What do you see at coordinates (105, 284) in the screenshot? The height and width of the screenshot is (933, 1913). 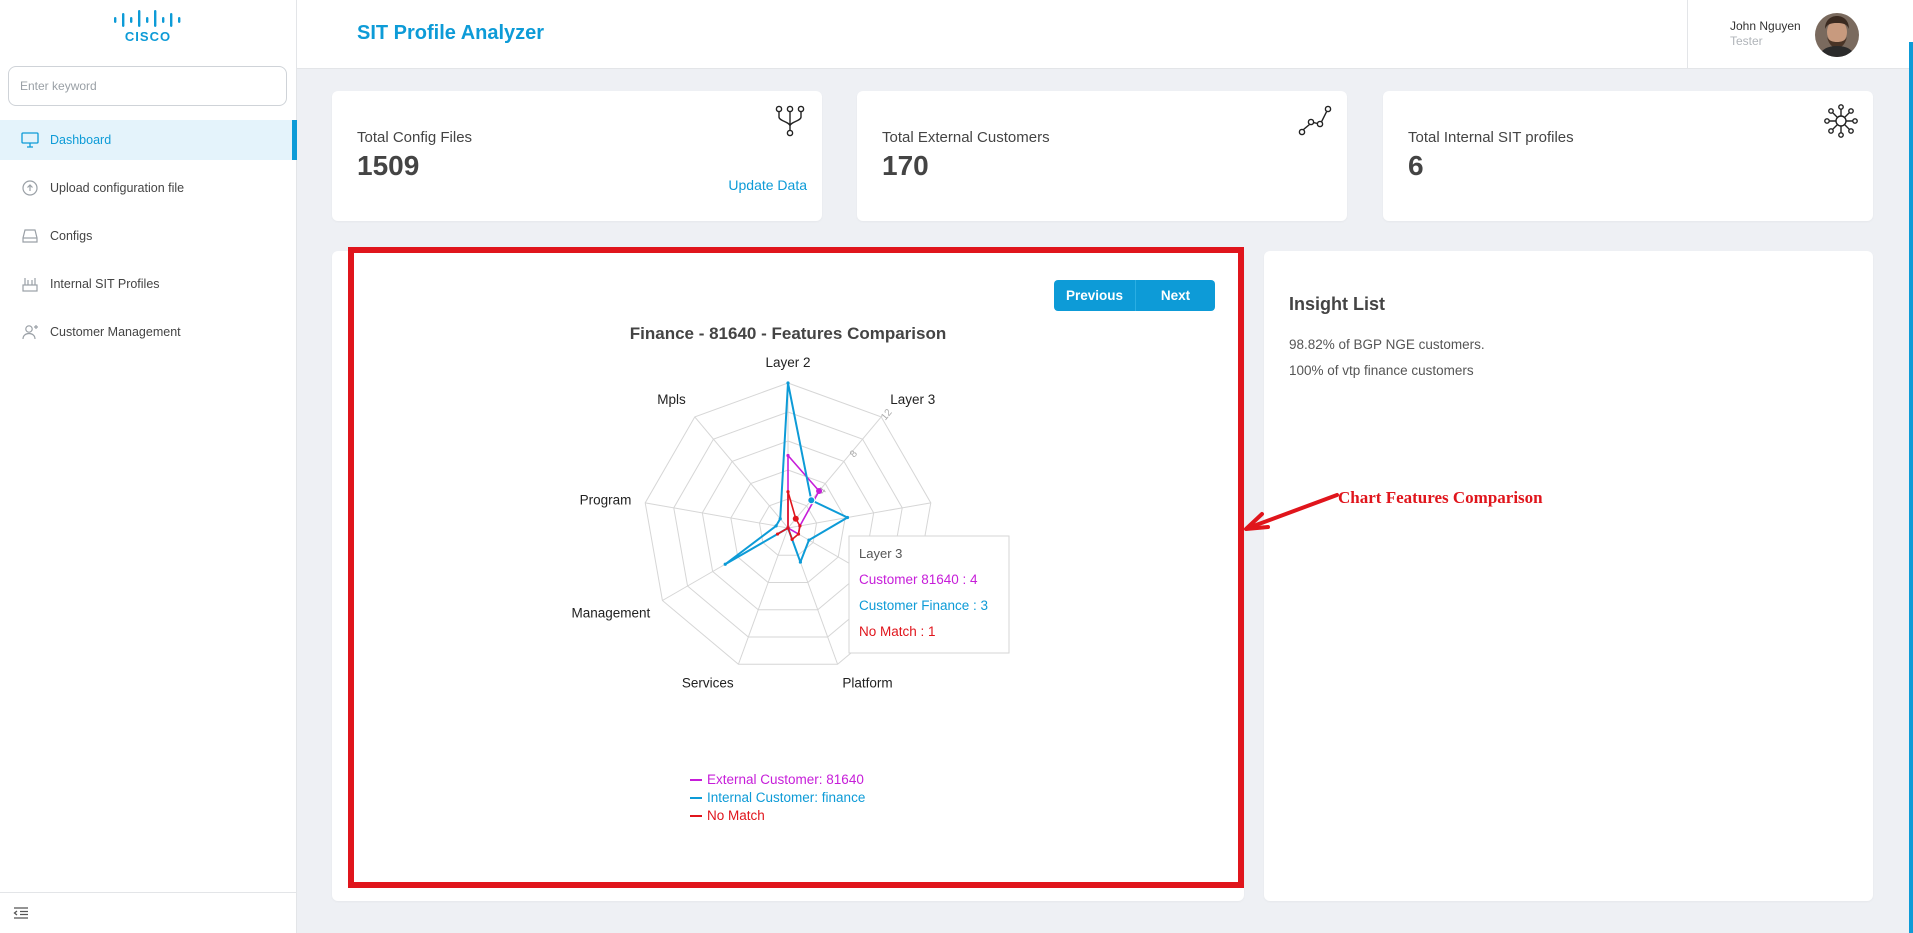 I see `sidebar-item-label: Internal SIT Profiles` at bounding box center [105, 284].